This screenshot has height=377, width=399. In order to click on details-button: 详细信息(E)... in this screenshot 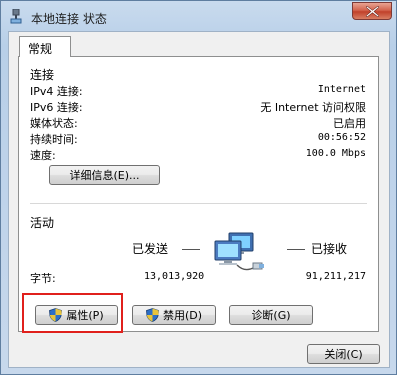, I will do `click(104, 175)`.